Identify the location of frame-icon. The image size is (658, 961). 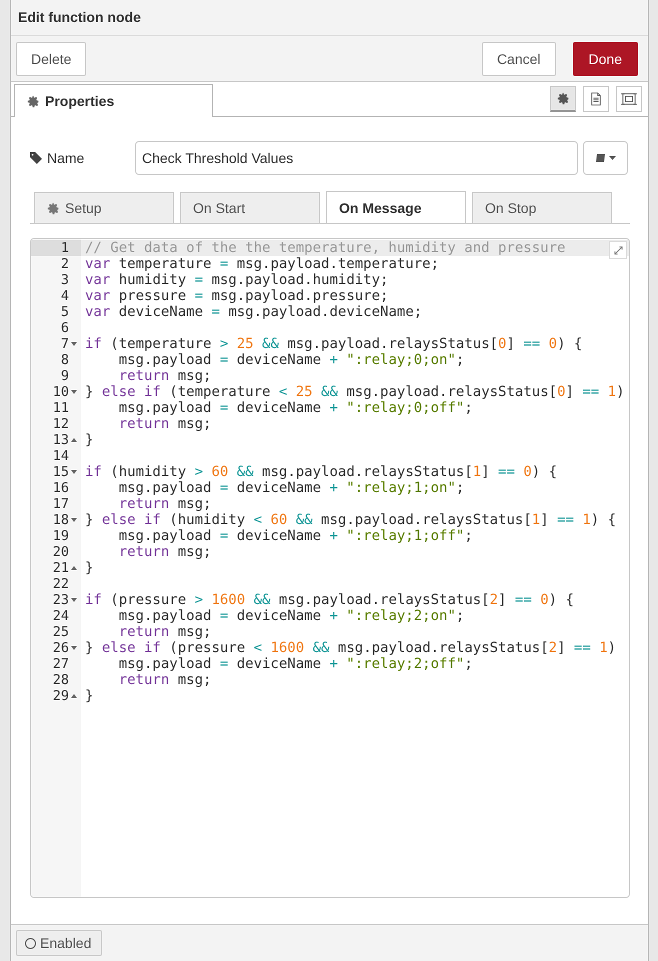
(629, 99).